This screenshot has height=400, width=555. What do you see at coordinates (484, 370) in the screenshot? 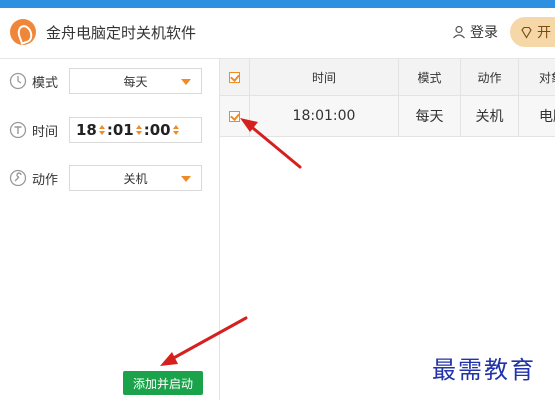
I see `watermark-text: 最需教育` at bounding box center [484, 370].